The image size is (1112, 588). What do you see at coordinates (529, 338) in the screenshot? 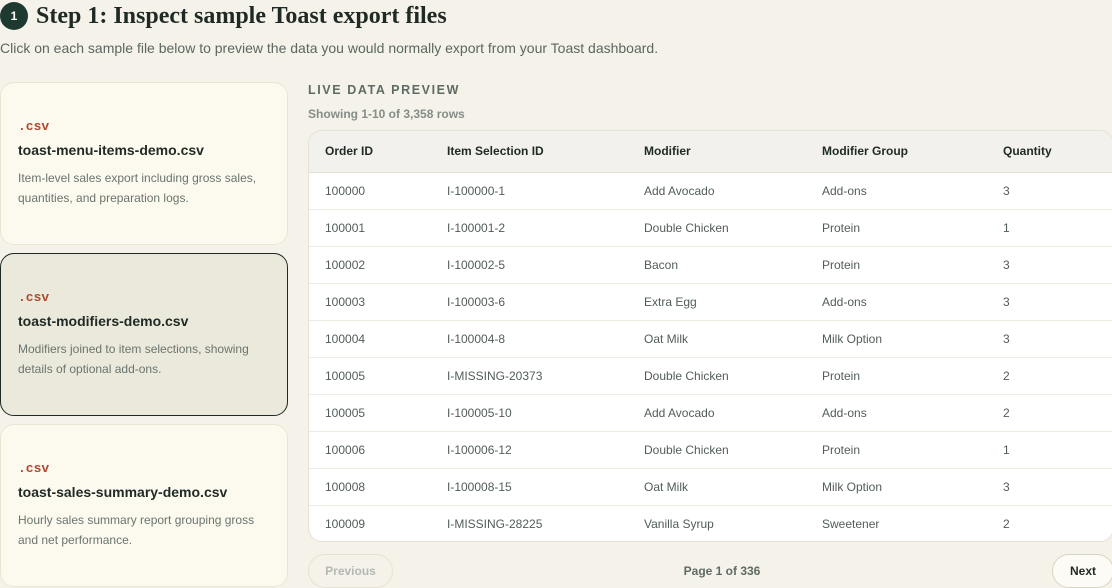
I see `cell-item-selection-id: I-100004-8` at bounding box center [529, 338].